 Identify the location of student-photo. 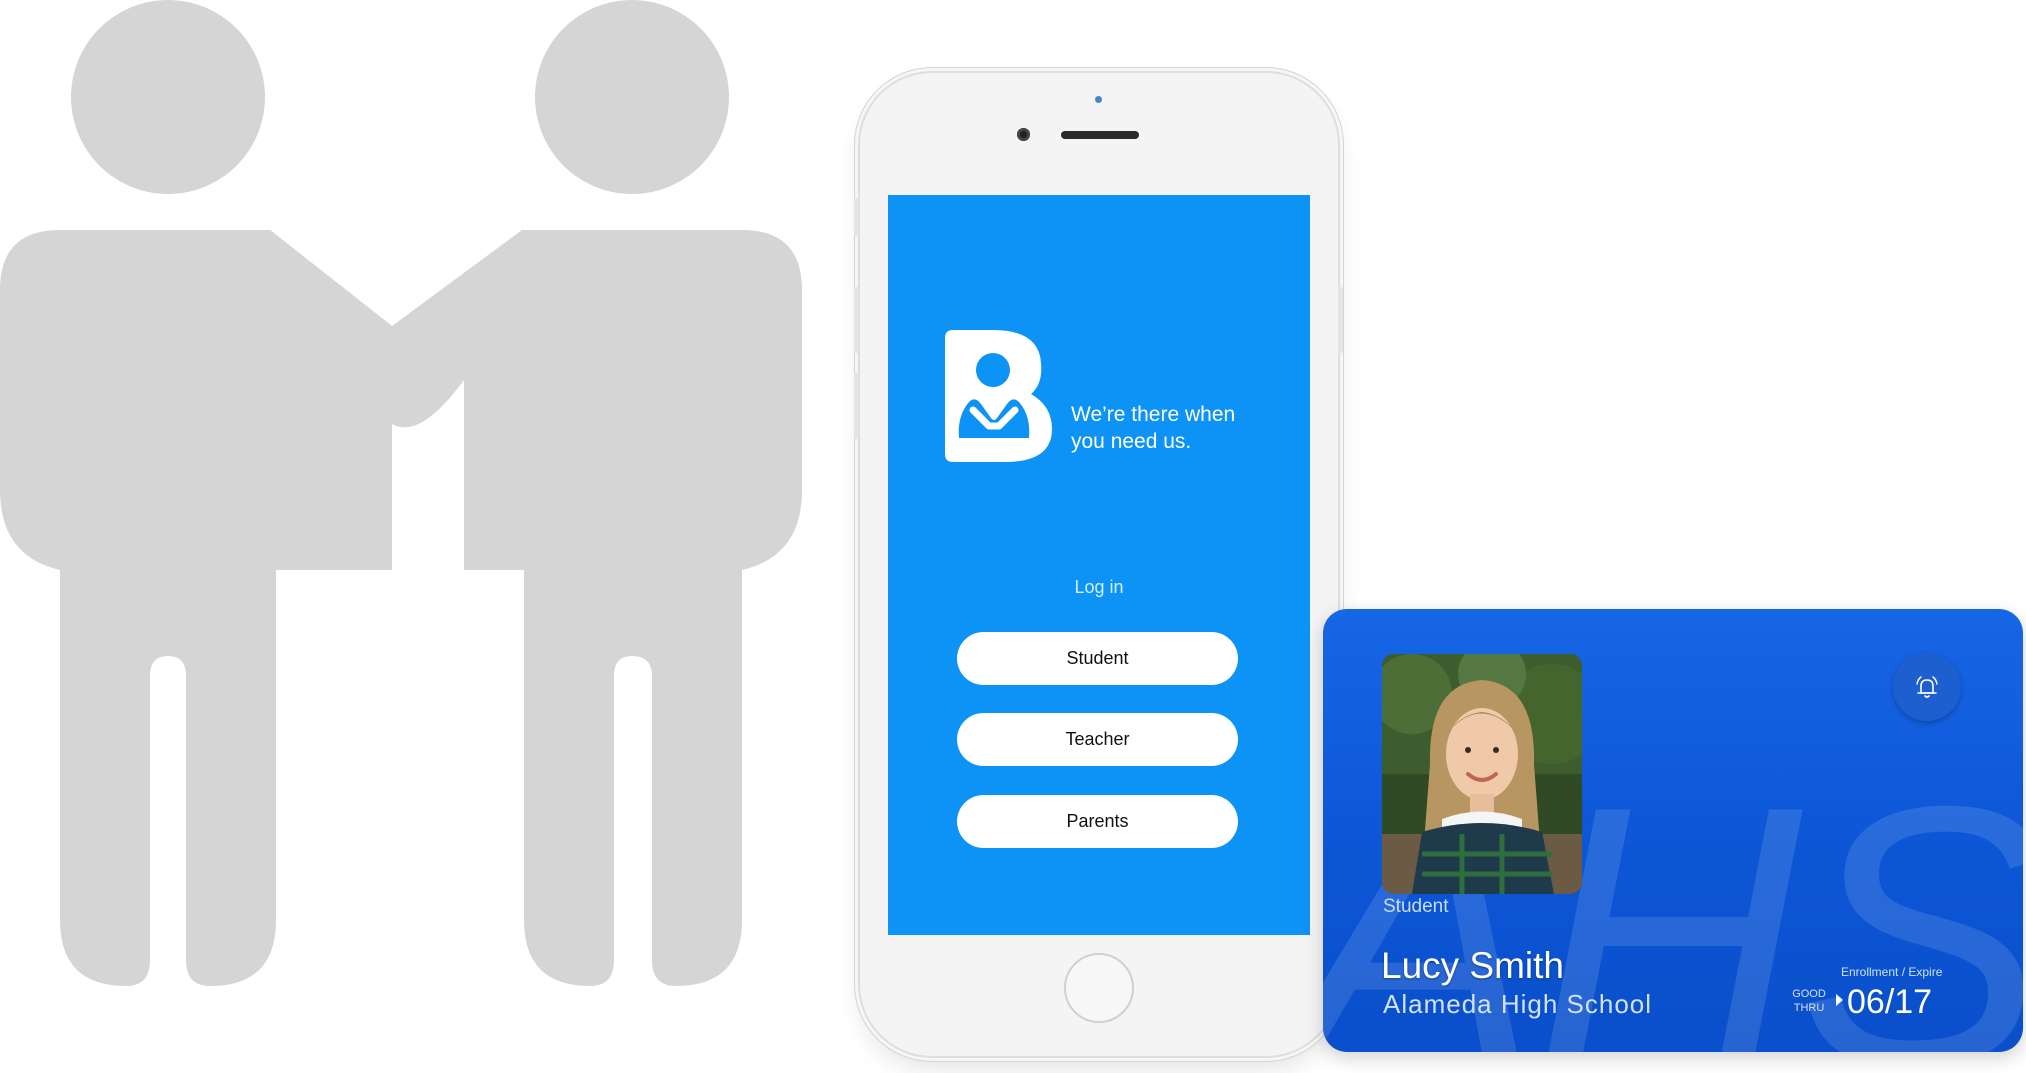
(1482, 774).